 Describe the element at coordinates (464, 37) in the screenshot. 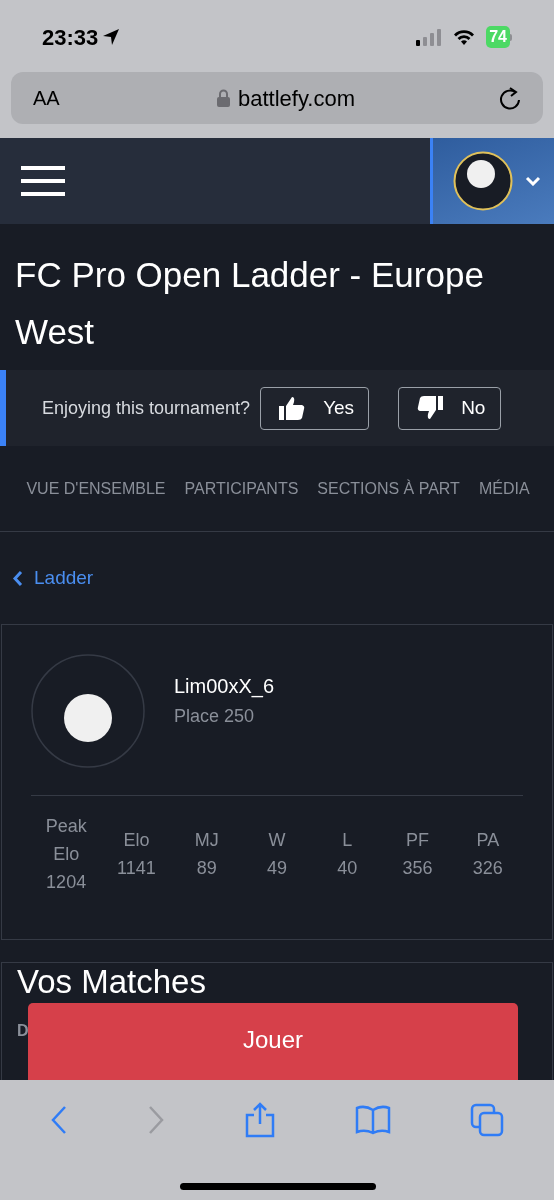

I see `wifi-icon` at that location.